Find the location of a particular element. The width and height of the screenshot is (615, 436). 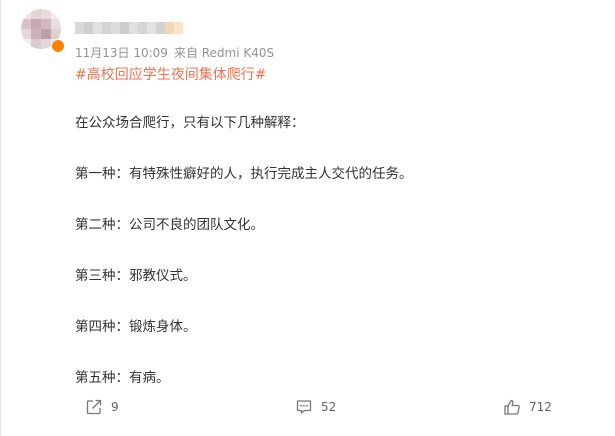

comment-icon is located at coordinates (304, 407).